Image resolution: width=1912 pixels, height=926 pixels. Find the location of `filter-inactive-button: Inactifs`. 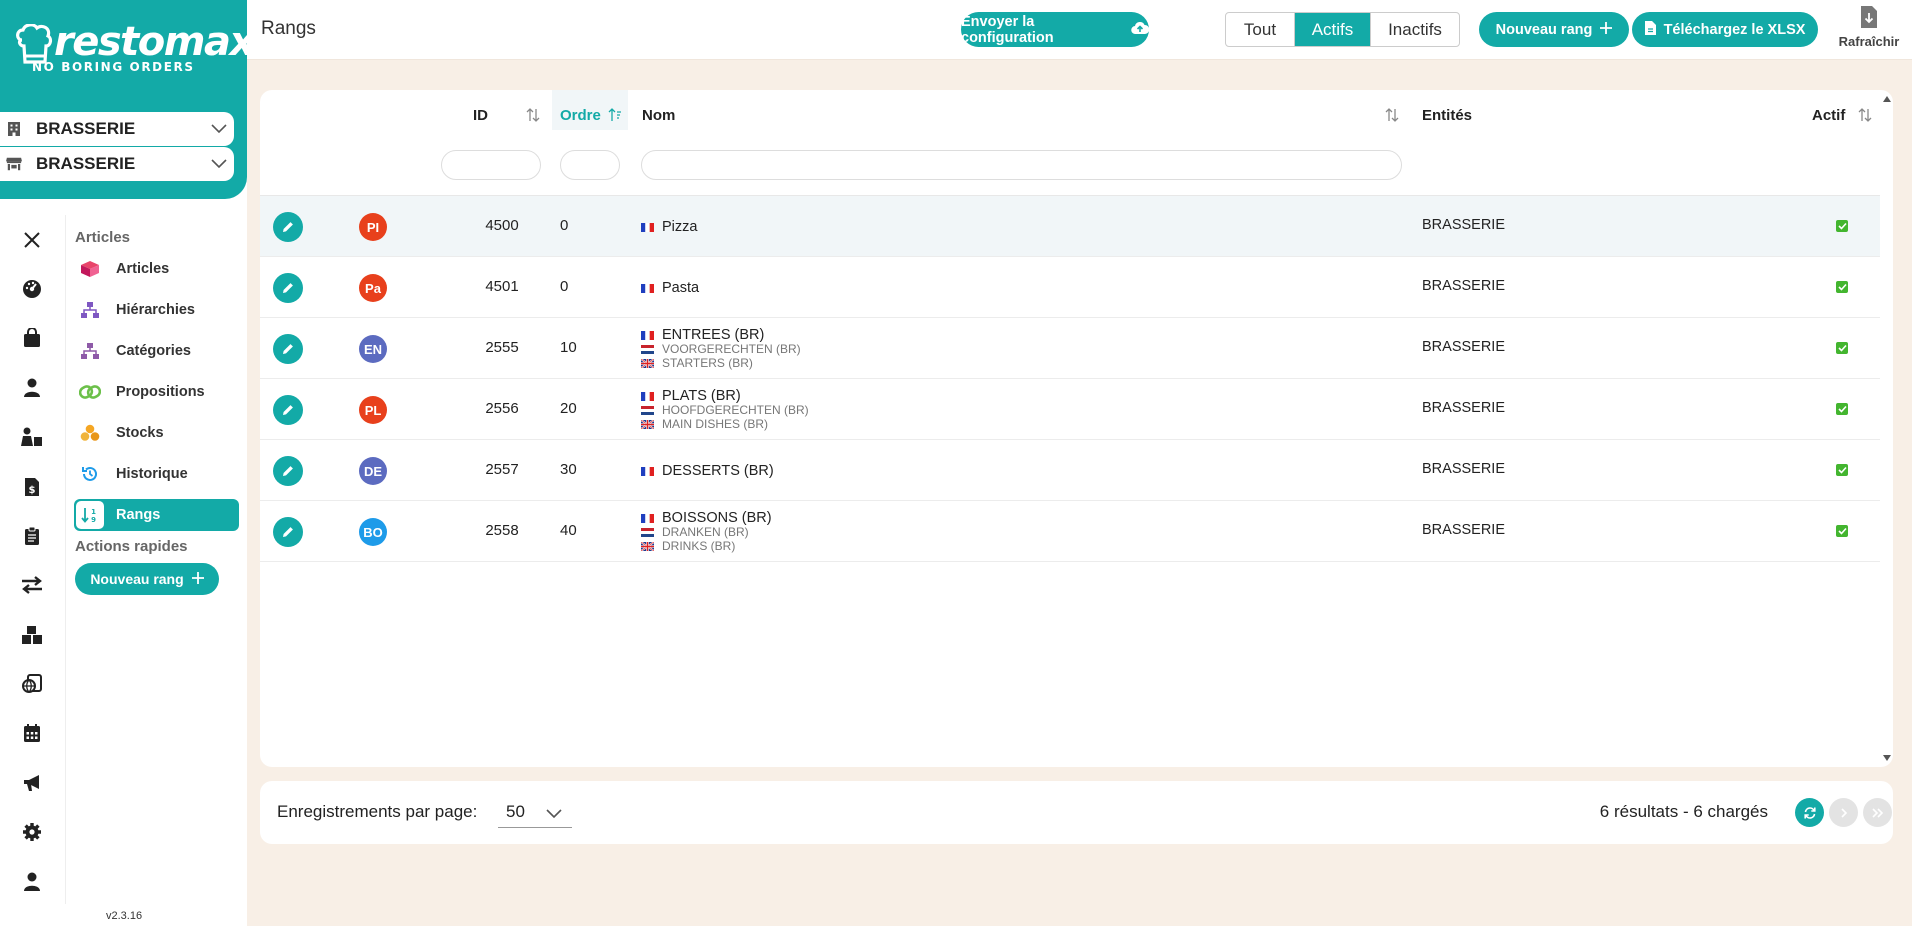

filter-inactive-button: Inactifs is located at coordinates (1414, 29).